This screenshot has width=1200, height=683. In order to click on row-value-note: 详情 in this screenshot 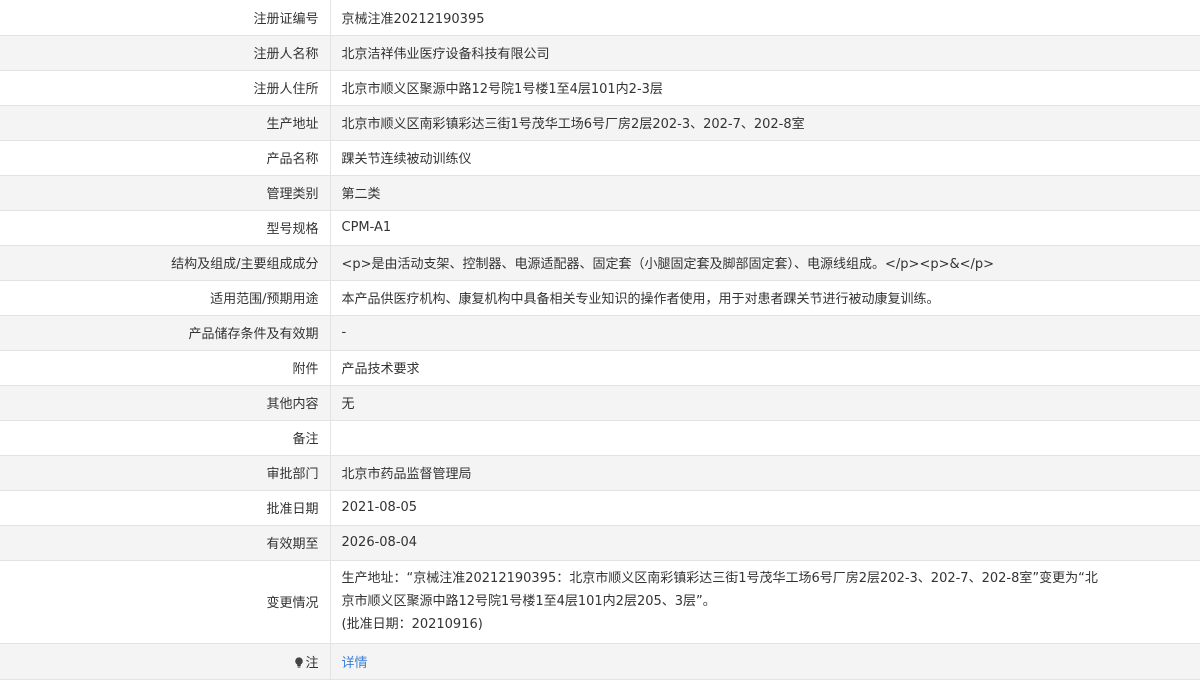, I will do `click(765, 661)`.